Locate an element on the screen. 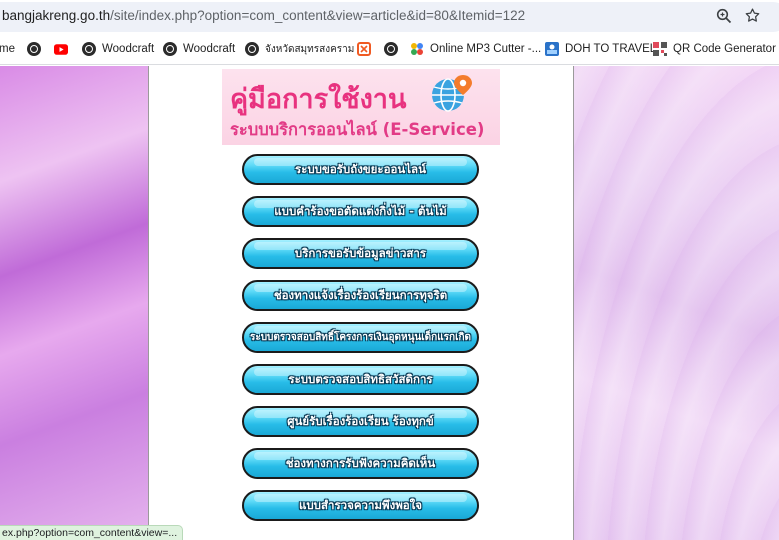 The image size is (779, 540). service-button-corruption-report: ช่องทางแจ้งเรื่องร้องเรียนการทุจริต is located at coordinates (360, 295).